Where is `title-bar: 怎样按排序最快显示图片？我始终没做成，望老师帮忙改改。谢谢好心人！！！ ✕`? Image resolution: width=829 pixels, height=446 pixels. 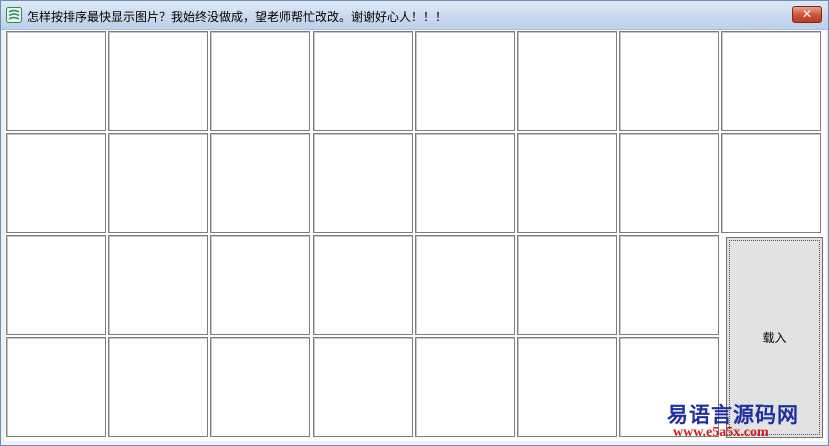 title-bar: 怎样按排序最快显示图片？我始终没做成，望老师帮忙改改。谢谢好心人！！！ ✕ is located at coordinates (414, 15).